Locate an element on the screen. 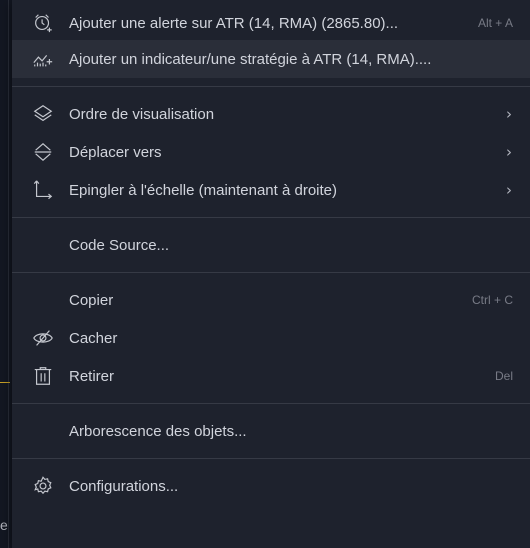  eye-hidden-icon is located at coordinates (43, 338).